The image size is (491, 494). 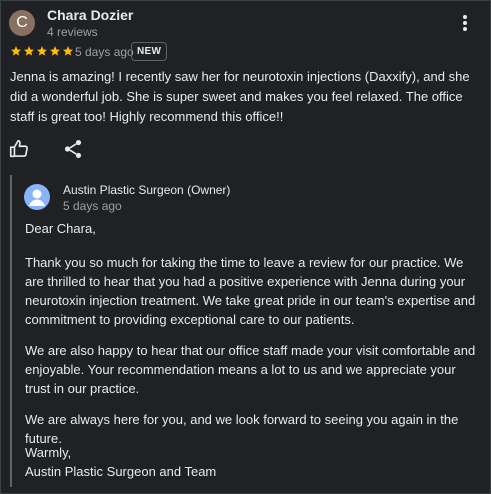 I want to click on reply-greeting: Dear Chara,, so click(x=60, y=228).